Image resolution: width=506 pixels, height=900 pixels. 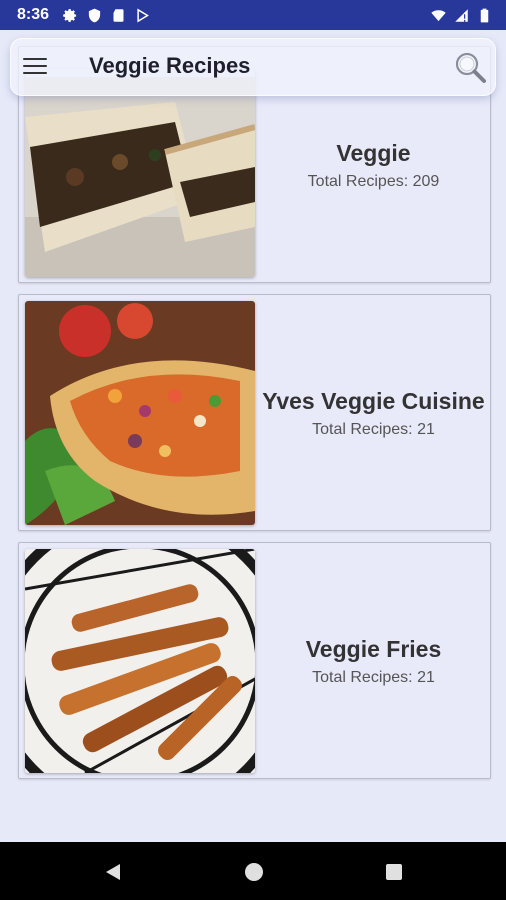 What do you see at coordinates (470, 67) in the screenshot?
I see `search-icon` at bounding box center [470, 67].